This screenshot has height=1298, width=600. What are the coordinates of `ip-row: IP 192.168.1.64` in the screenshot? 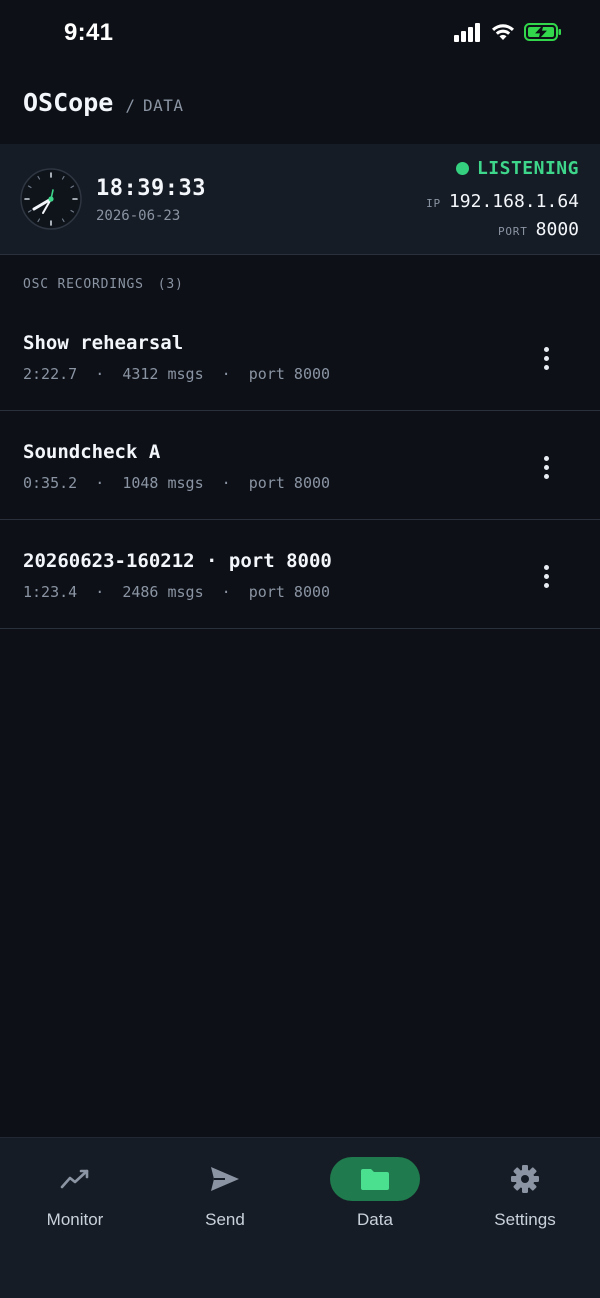 It's located at (502, 201).